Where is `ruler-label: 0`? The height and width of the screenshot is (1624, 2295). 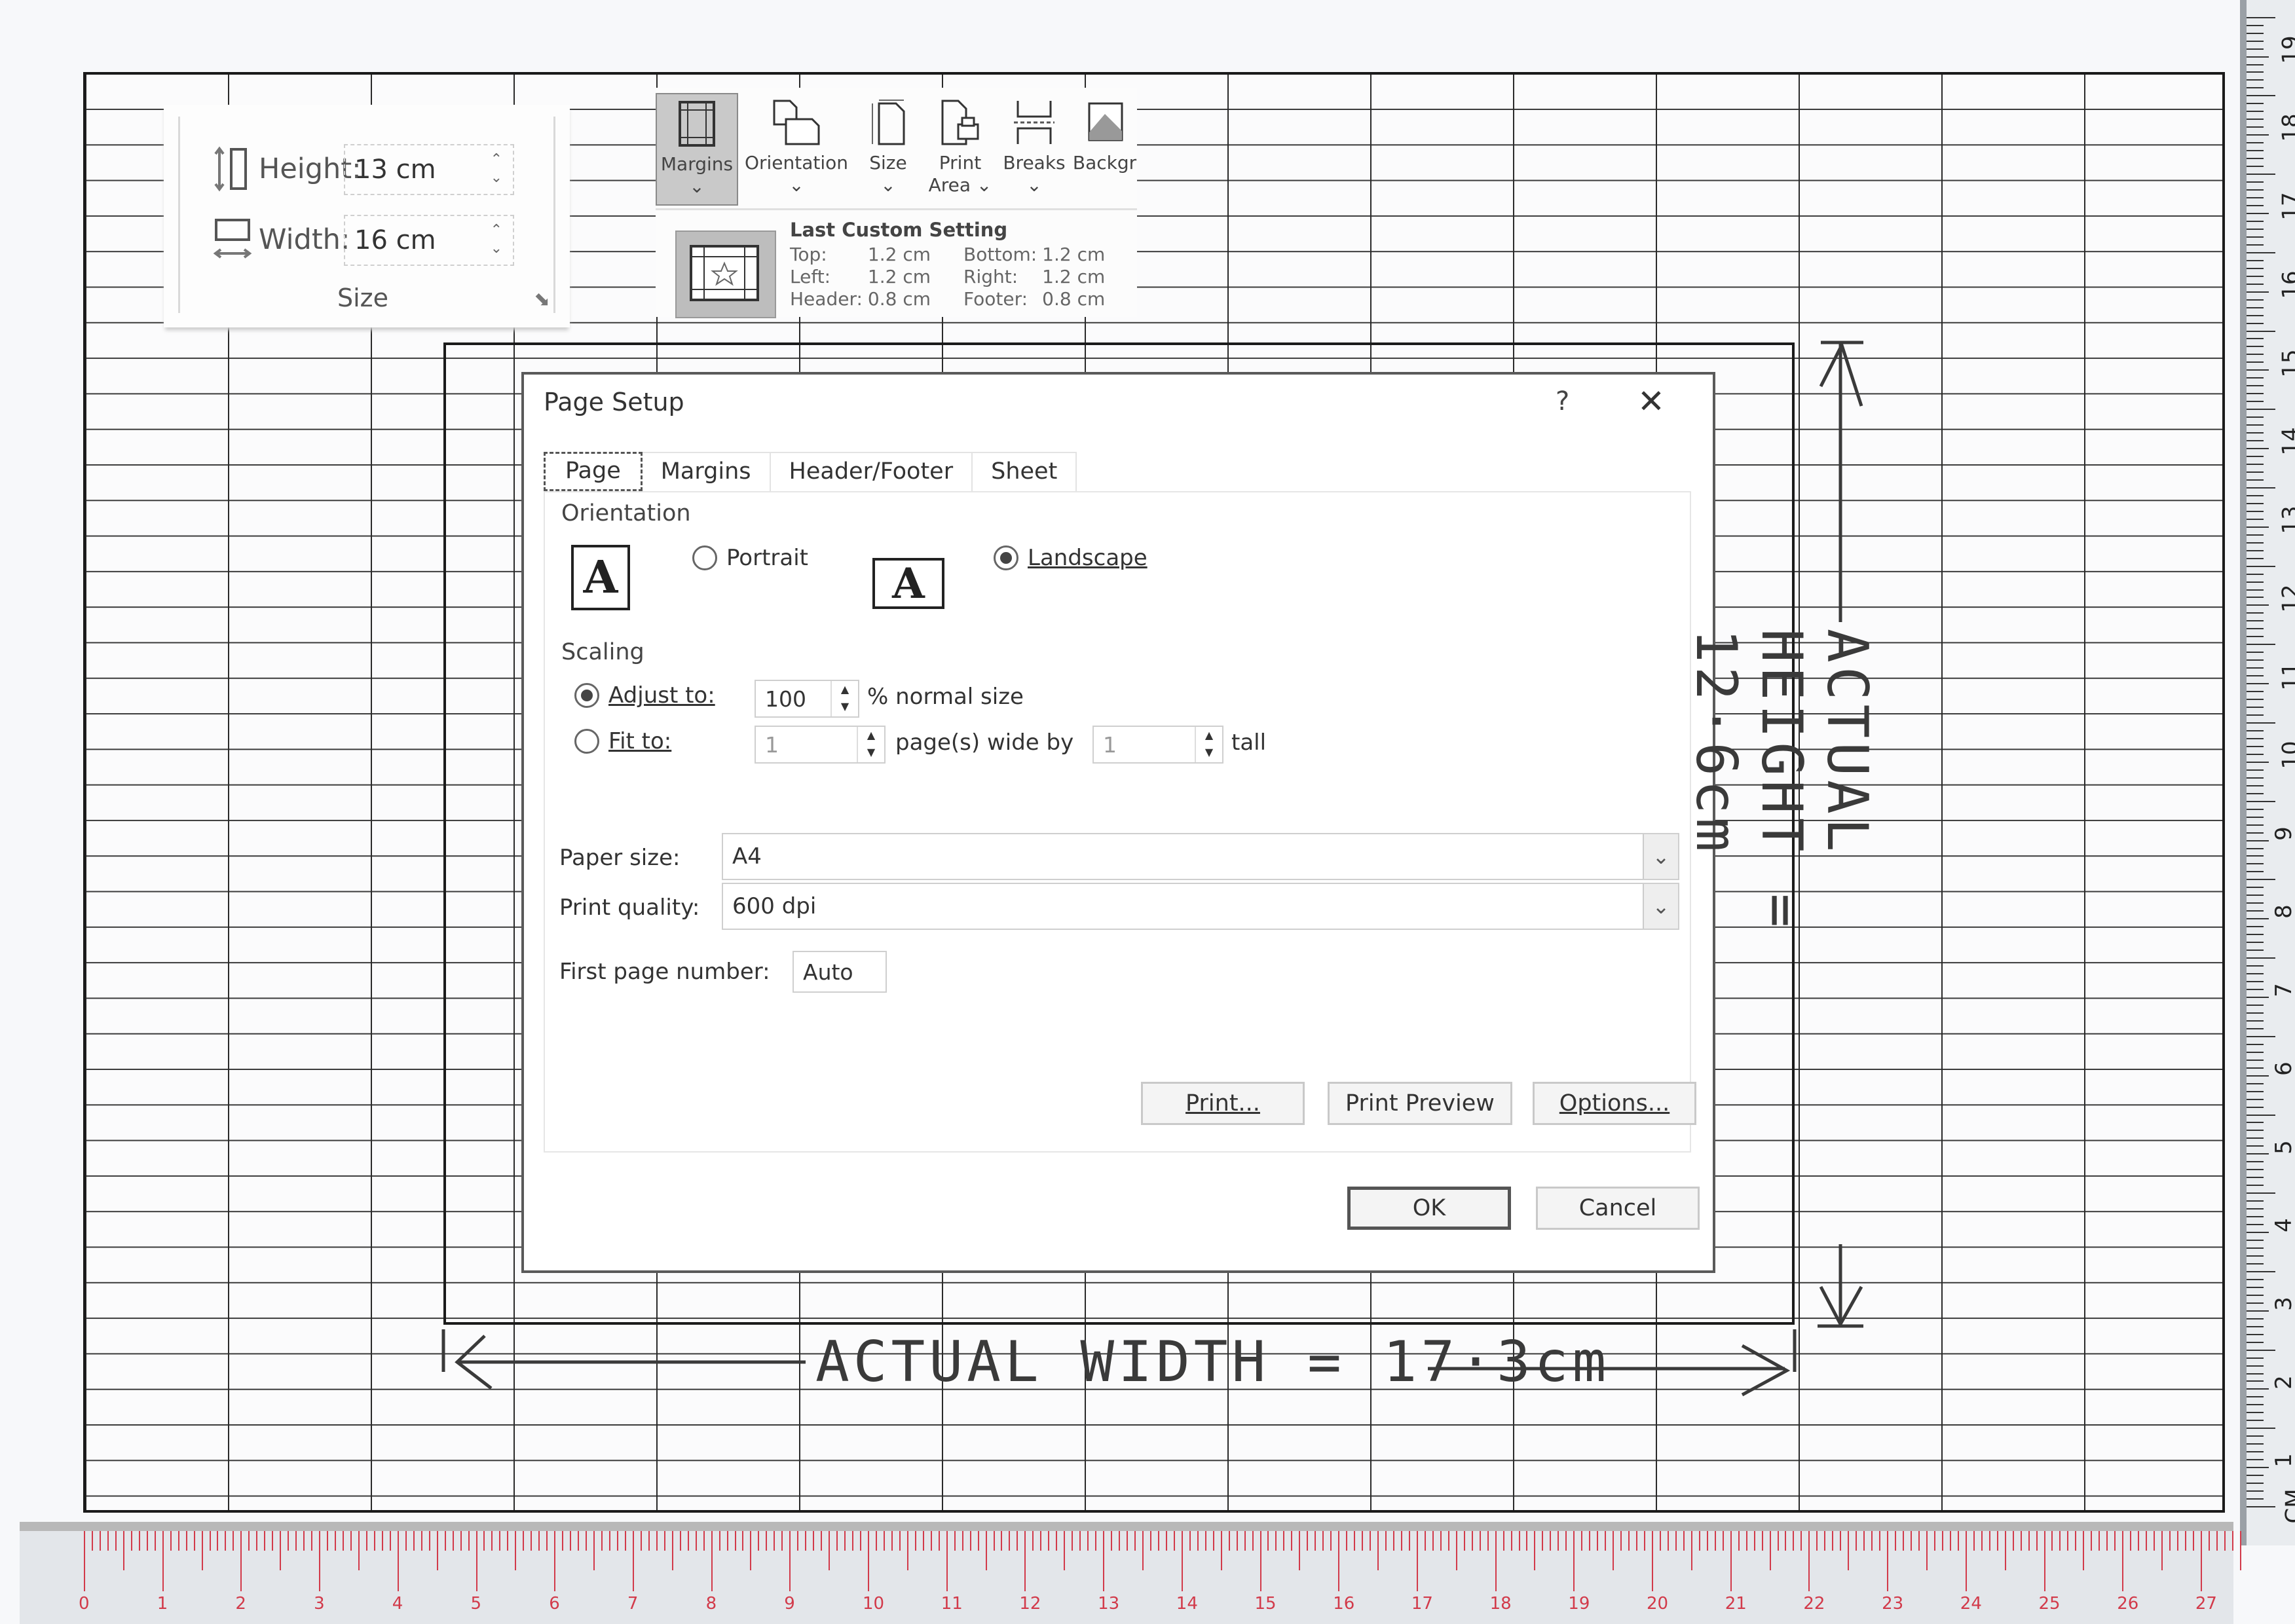 ruler-label: 0 is located at coordinates (84, 1604).